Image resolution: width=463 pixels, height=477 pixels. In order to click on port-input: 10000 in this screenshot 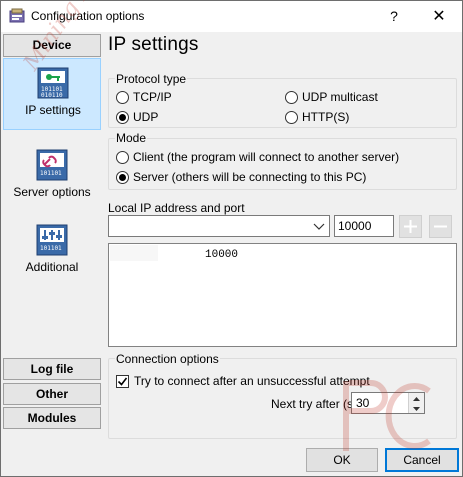, I will do `click(364, 226)`.